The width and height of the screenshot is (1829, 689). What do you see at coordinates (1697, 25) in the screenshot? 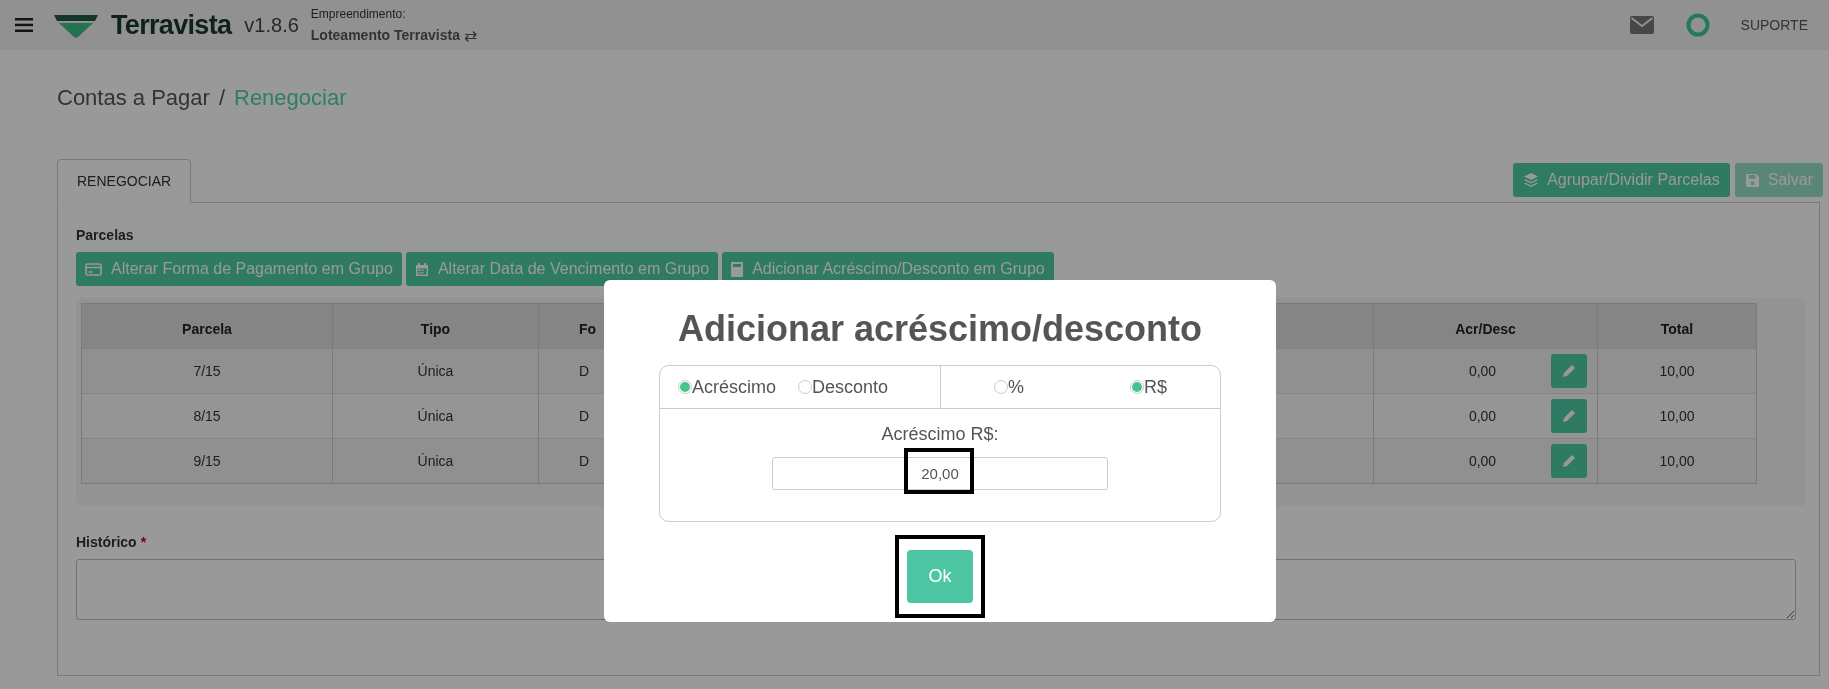
I see `status-ring-icon` at bounding box center [1697, 25].